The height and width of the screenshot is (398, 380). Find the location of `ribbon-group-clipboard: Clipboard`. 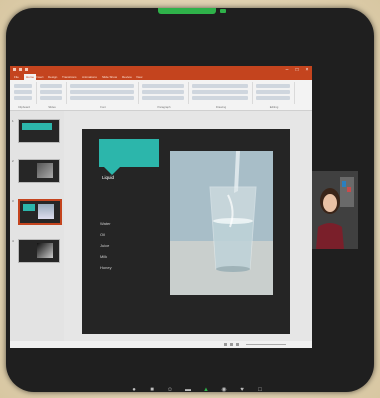

ribbon-group-clipboard: Clipboard is located at coordinates (24, 95).